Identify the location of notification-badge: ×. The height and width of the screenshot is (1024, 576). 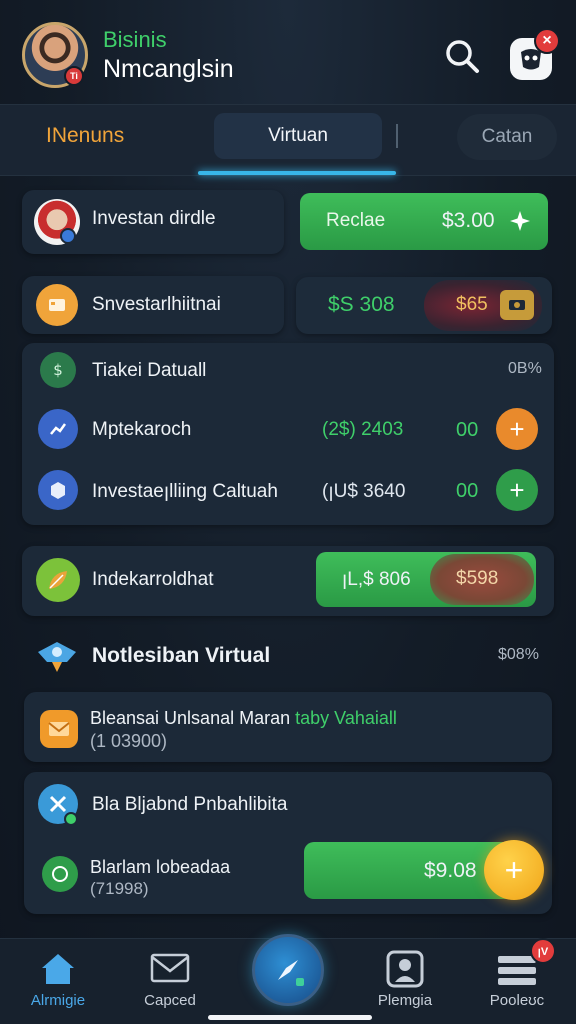
(547, 41).